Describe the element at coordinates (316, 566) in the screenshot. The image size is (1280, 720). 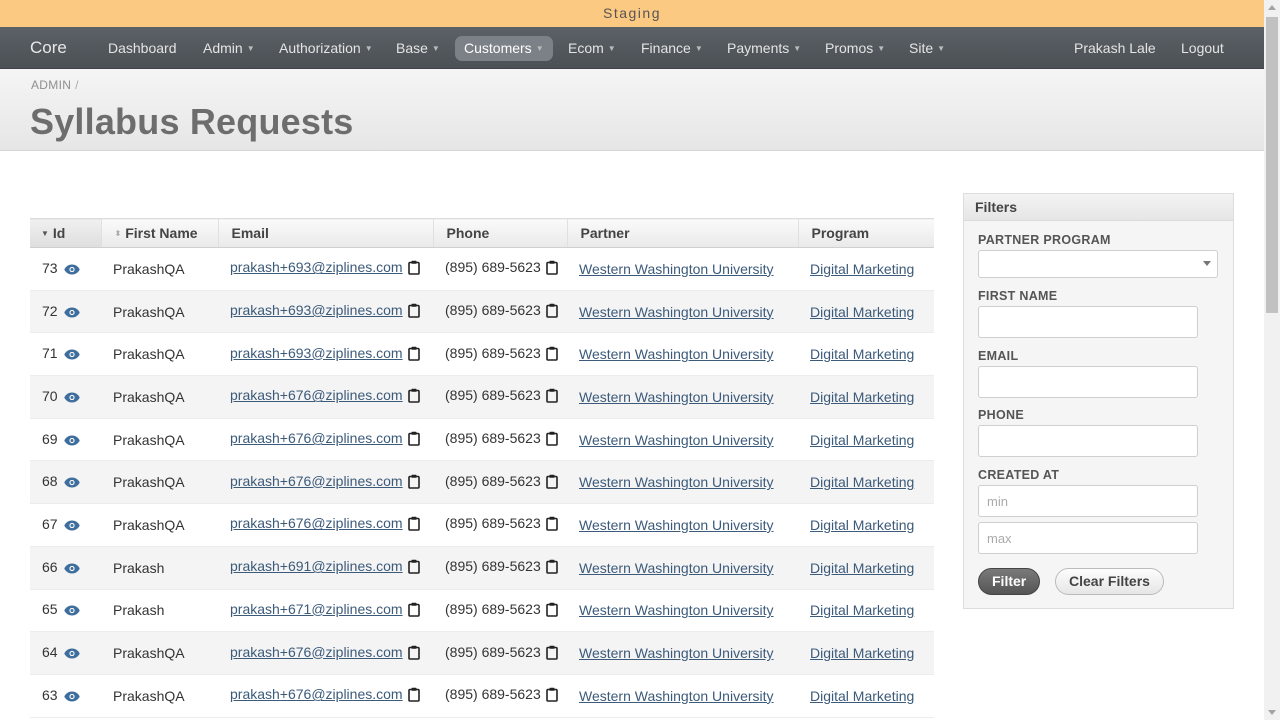
I see `email-link: prakash+691@ziplines.com` at that location.